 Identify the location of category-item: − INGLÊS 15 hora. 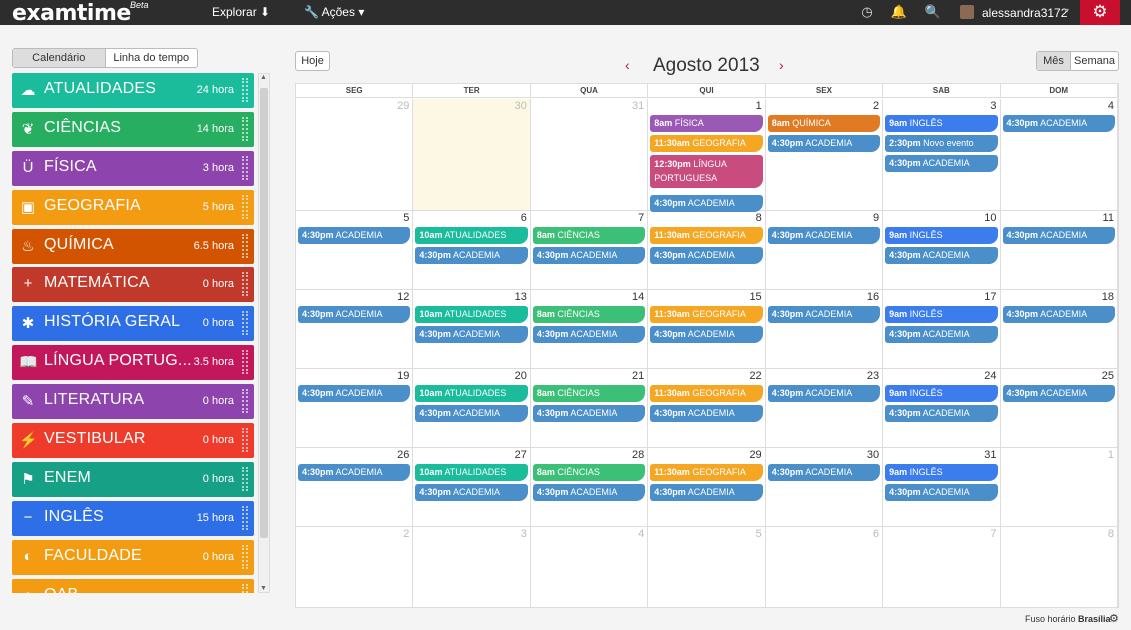
(133, 518).